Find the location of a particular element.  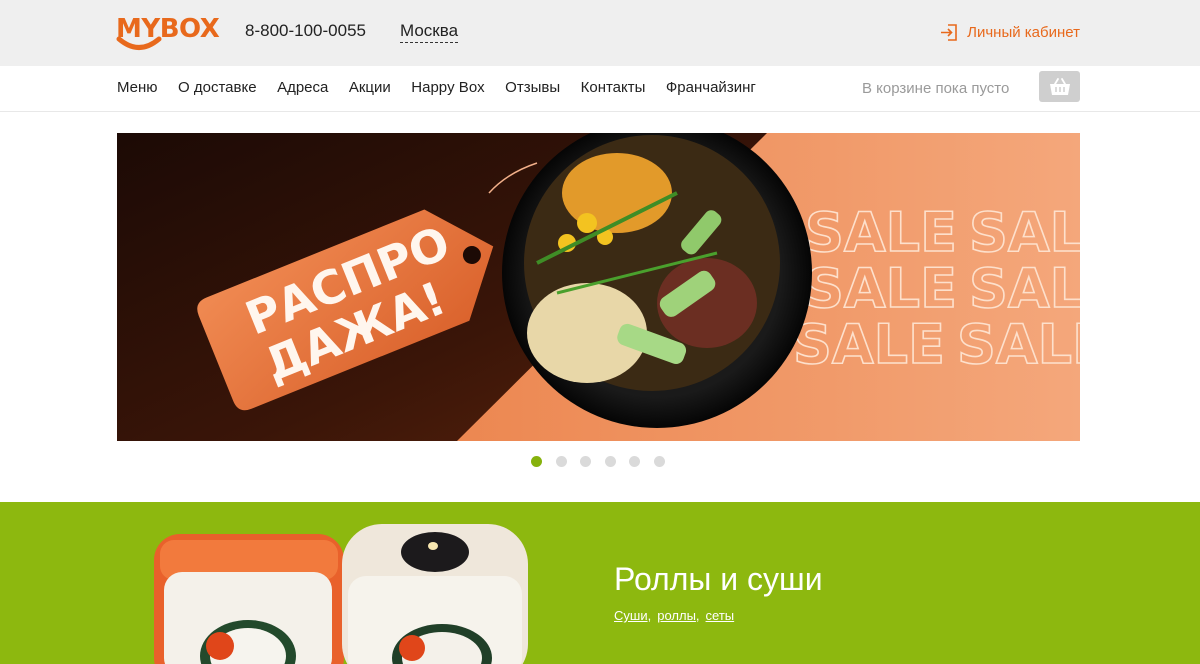

logo-smile-icon is located at coordinates (139, 43).